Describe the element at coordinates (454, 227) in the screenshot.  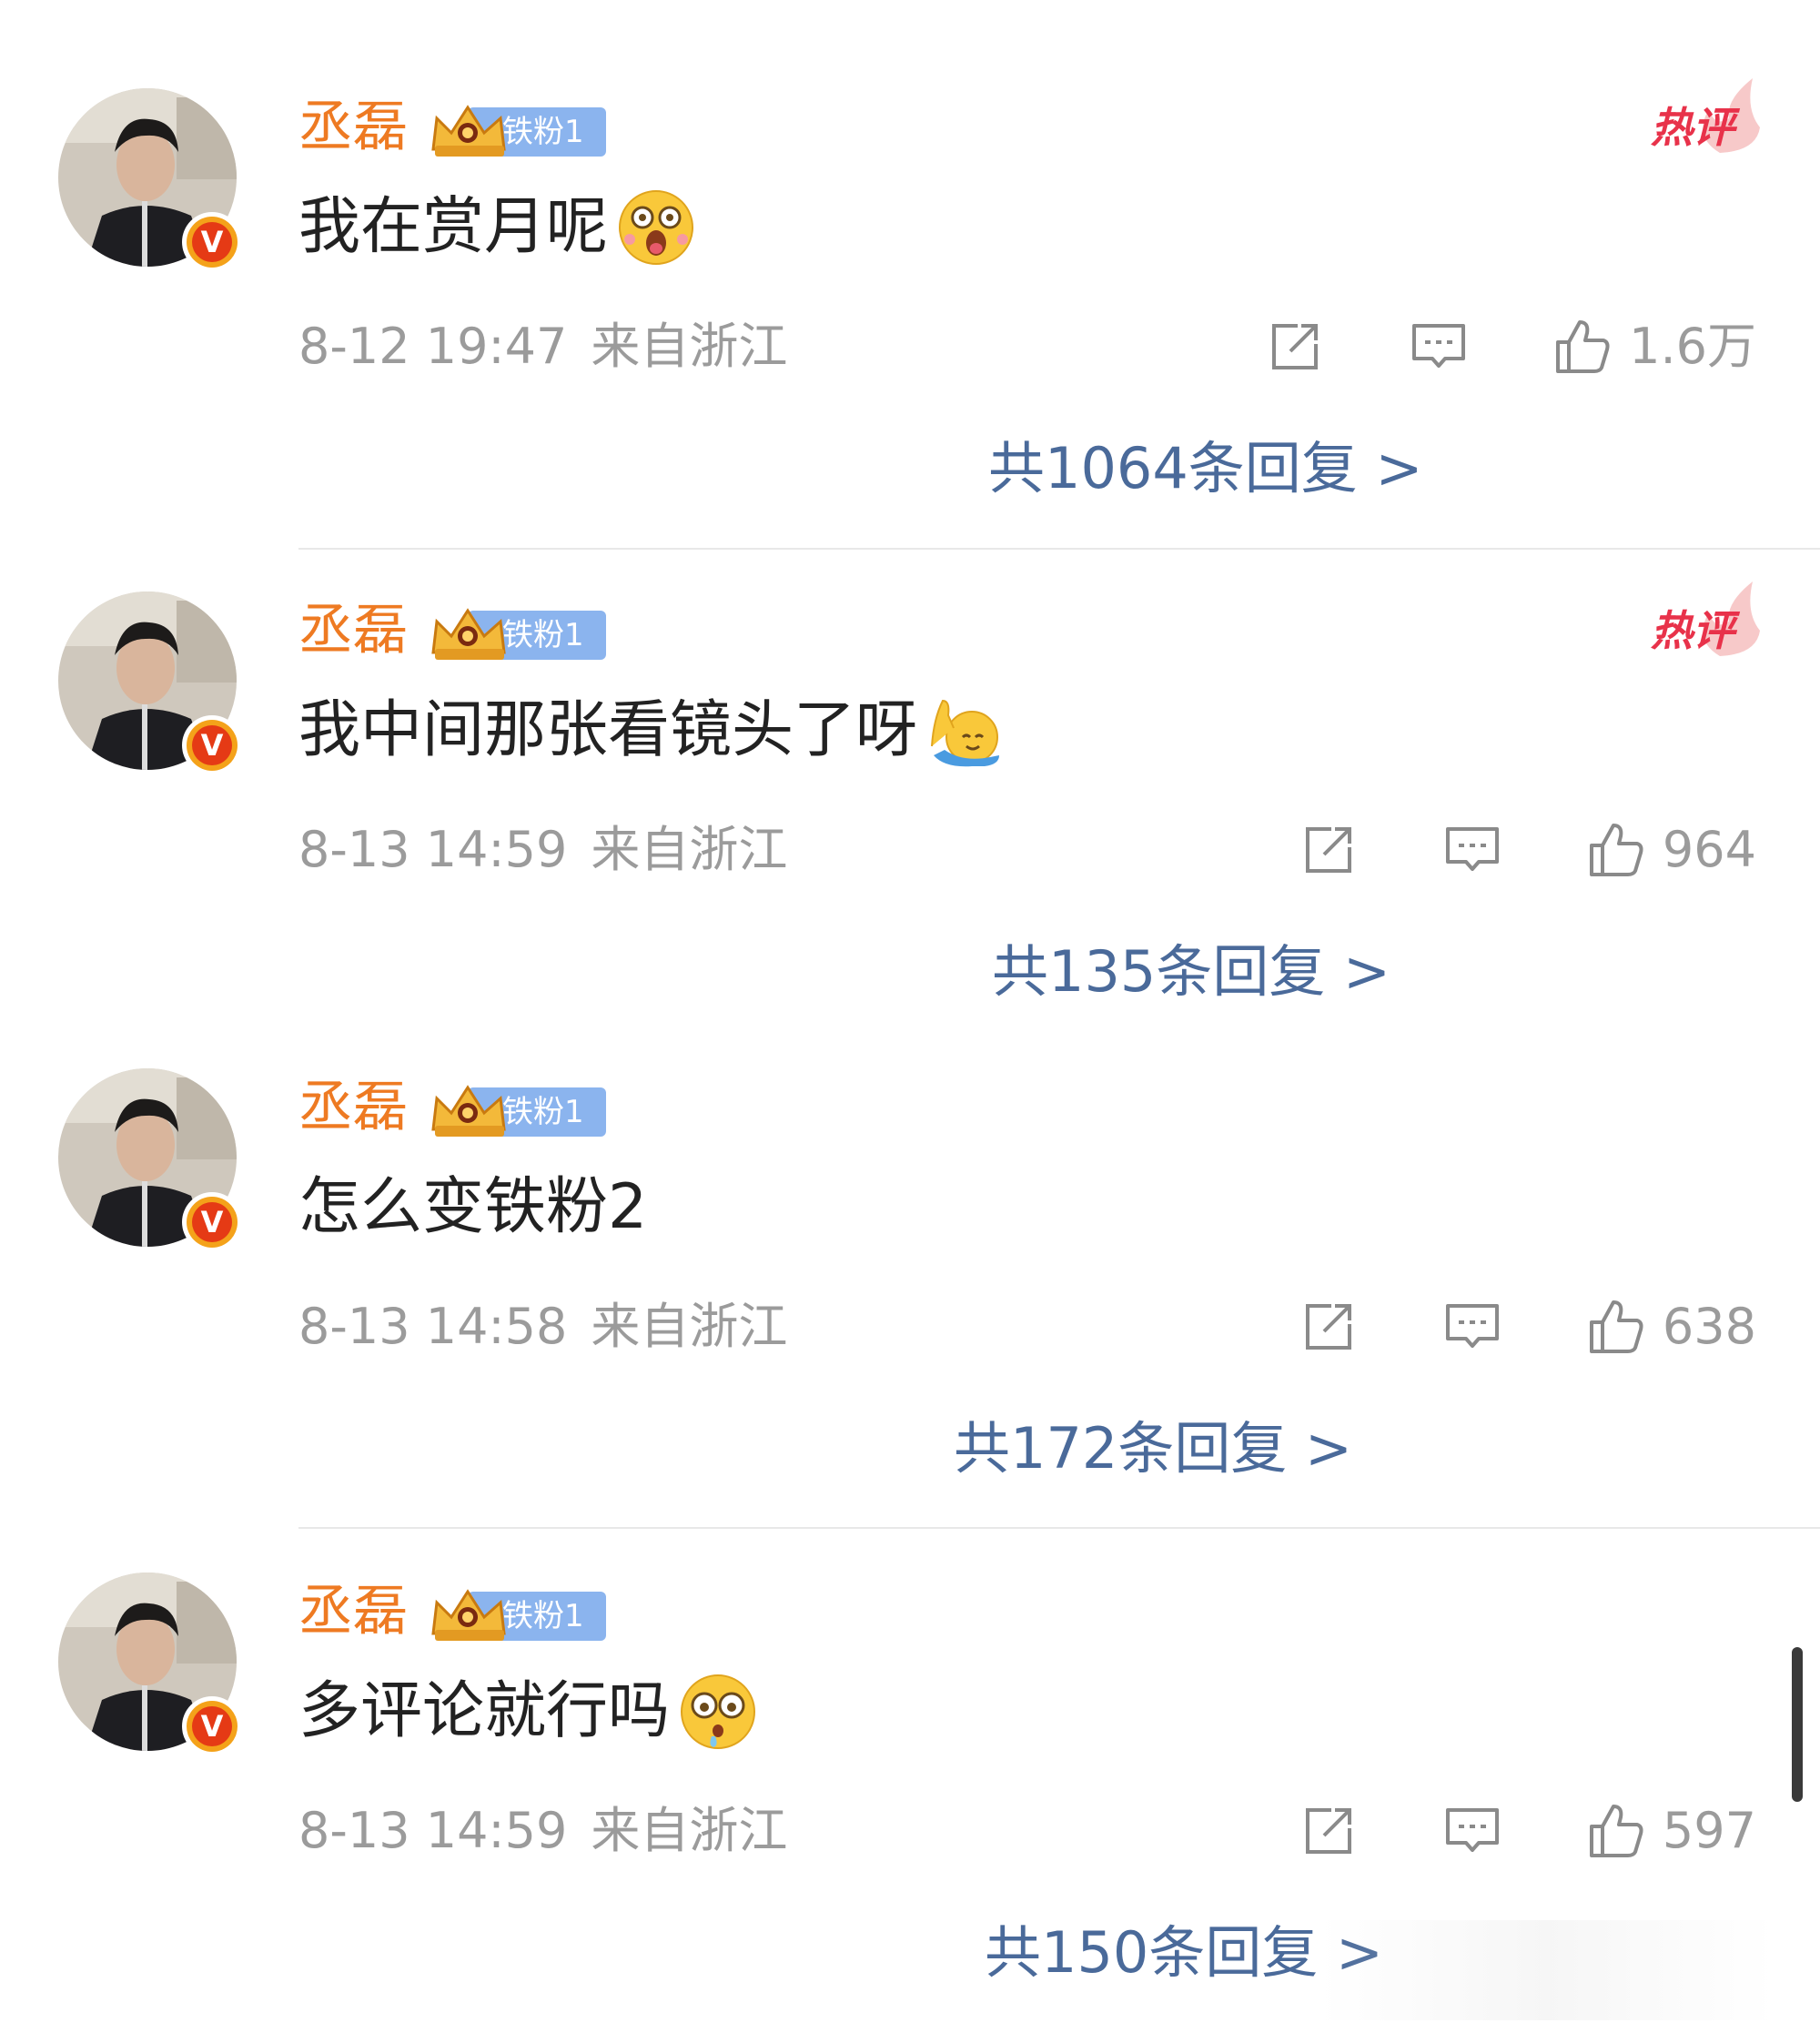
I see `comment-text: 我在赏月呢` at that location.